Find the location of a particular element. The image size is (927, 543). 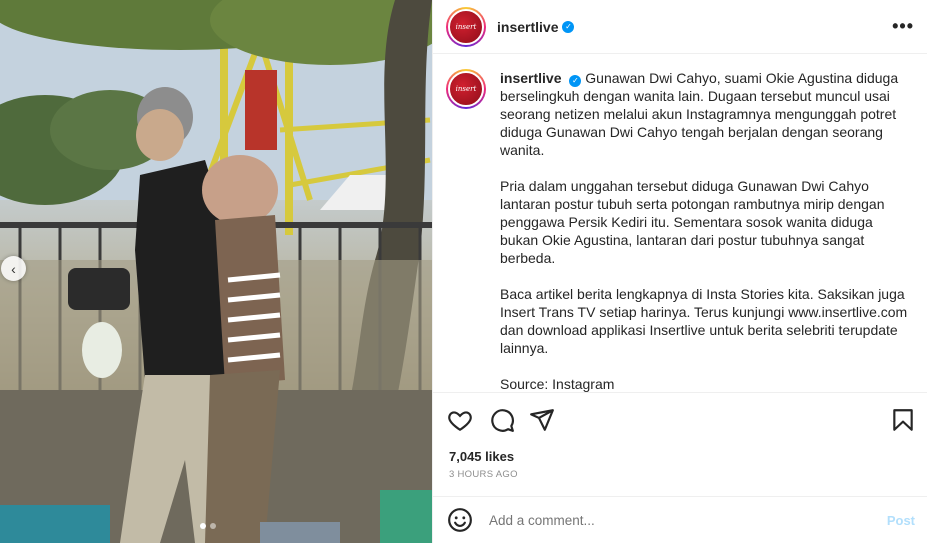

comment-composer: Post is located at coordinates (680, 519).